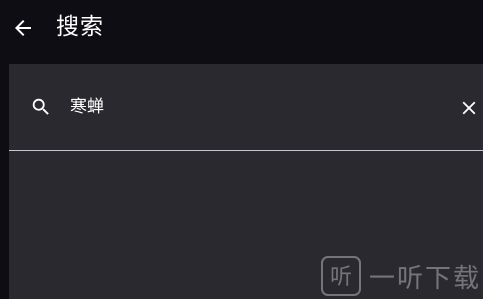  I want to click on watermark-logo-icon: 听, so click(341, 276).